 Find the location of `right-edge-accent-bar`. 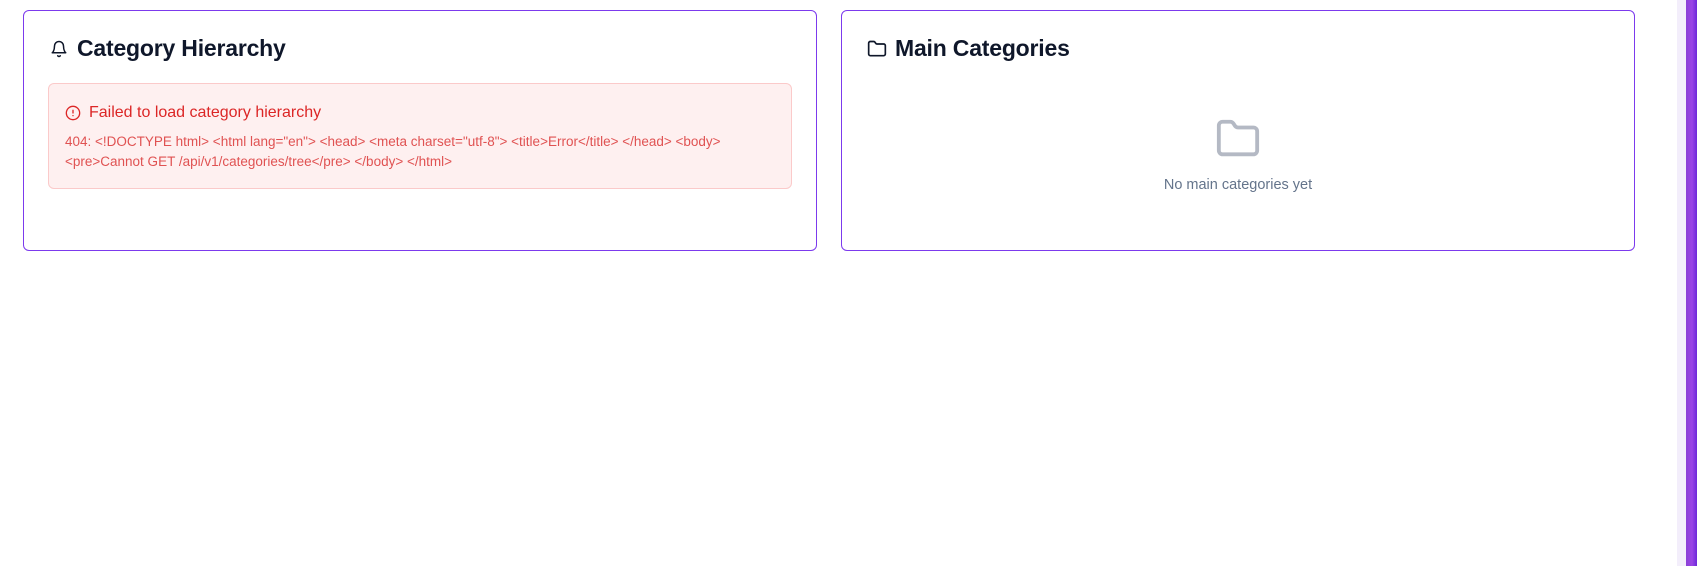

right-edge-accent-bar is located at coordinates (1691, 283).